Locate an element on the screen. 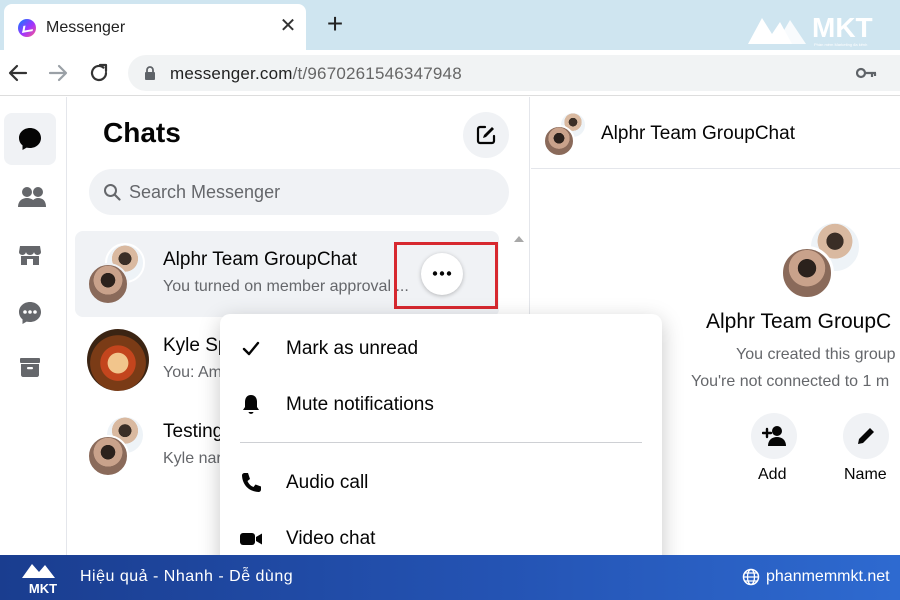 This screenshot has height=600, width=900. key-icon is located at coordinates (867, 73).